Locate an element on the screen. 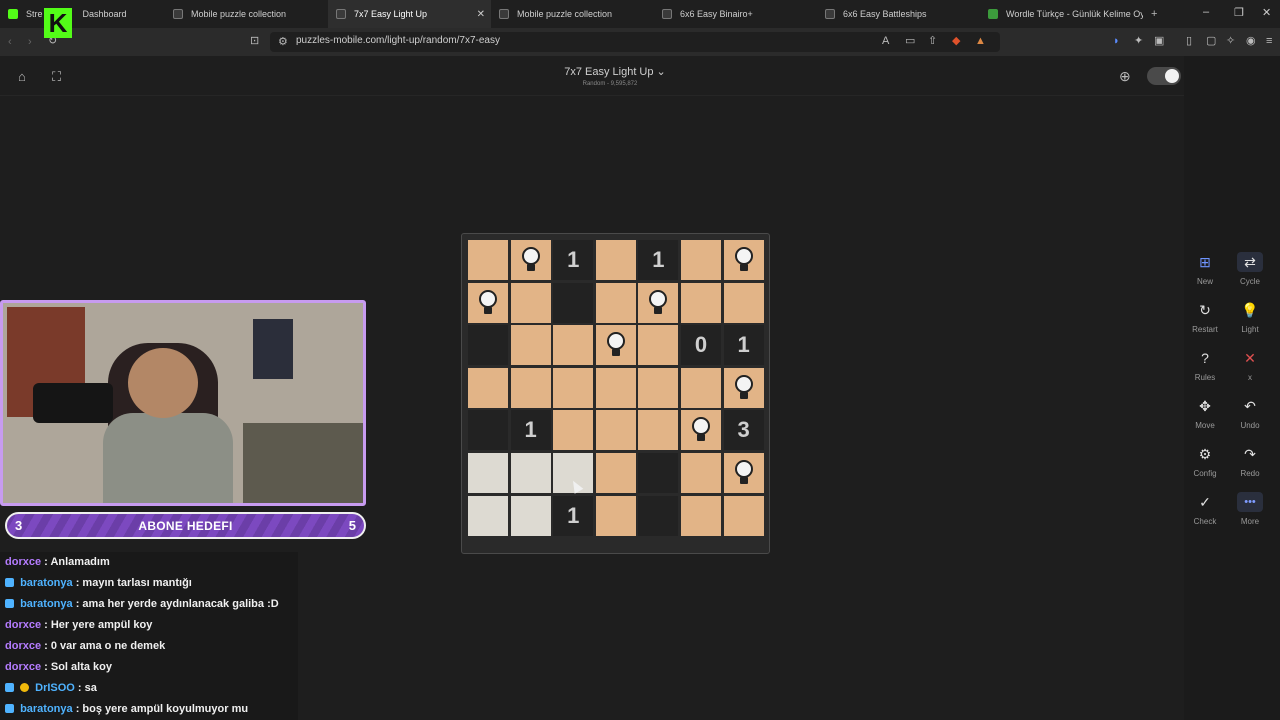 The width and height of the screenshot is (1280, 720). back-icon: ‹ is located at coordinates (10, 42).